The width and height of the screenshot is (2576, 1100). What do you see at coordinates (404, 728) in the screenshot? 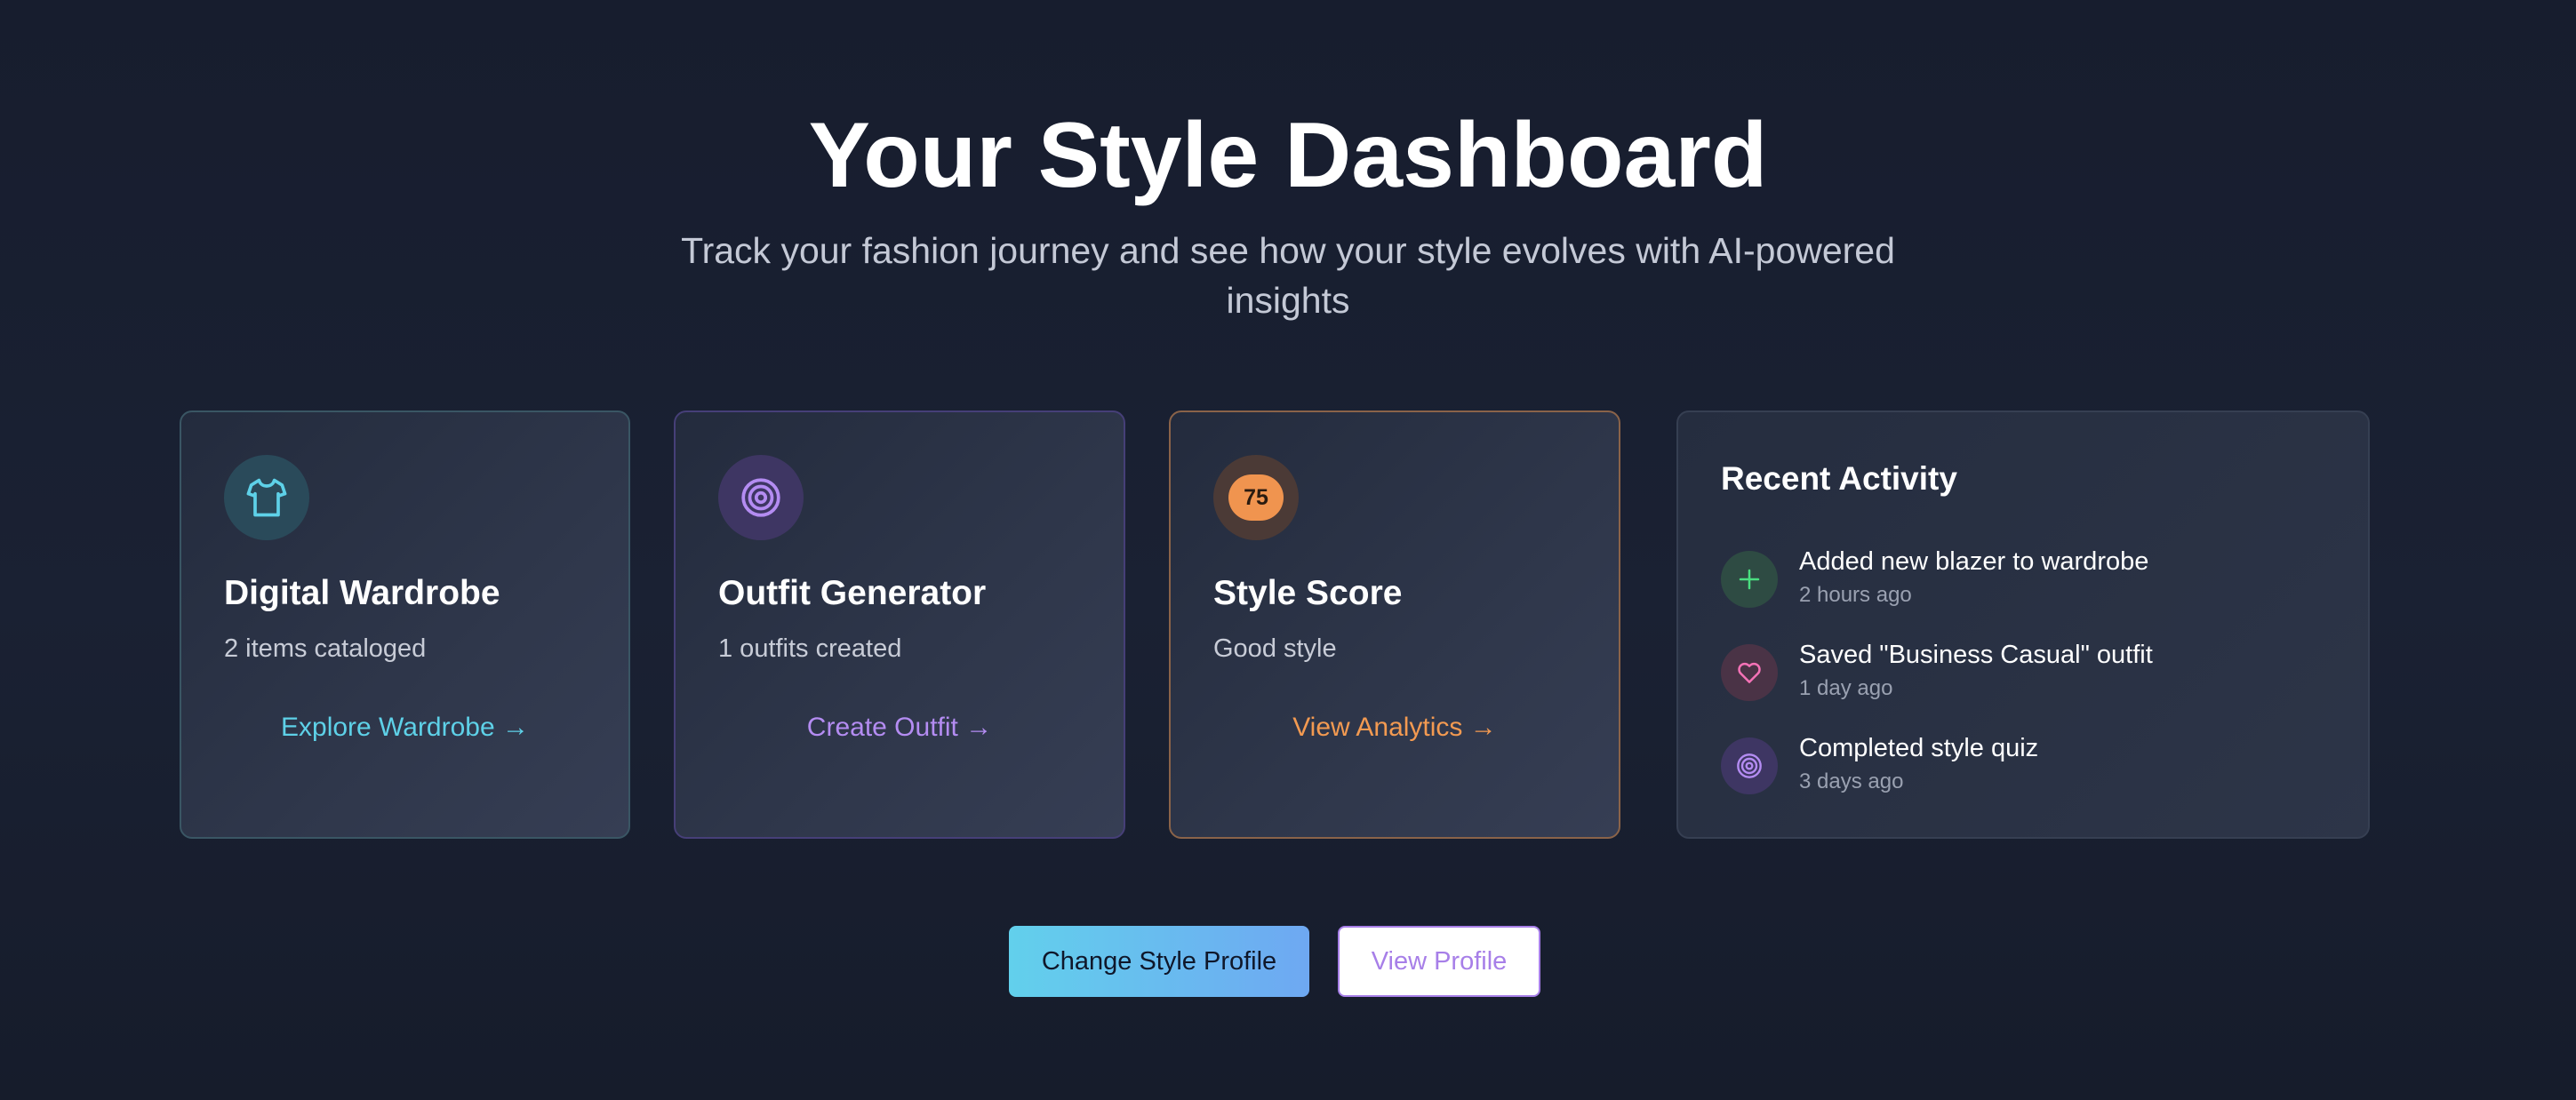
I see `explore-wardrobe-link: Explore Wardrobe →` at bounding box center [404, 728].